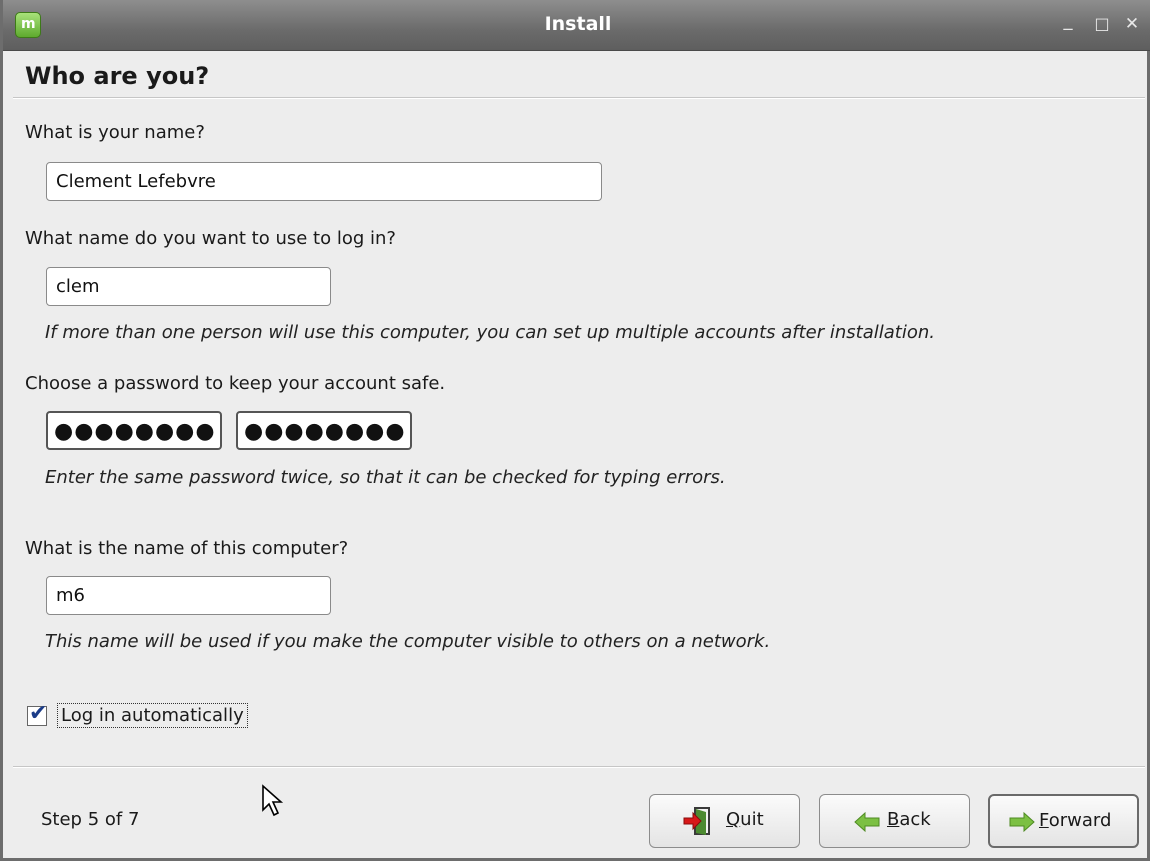 The height and width of the screenshot is (861, 1150). What do you see at coordinates (909, 819) in the screenshot?
I see `back-label: Back` at bounding box center [909, 819].